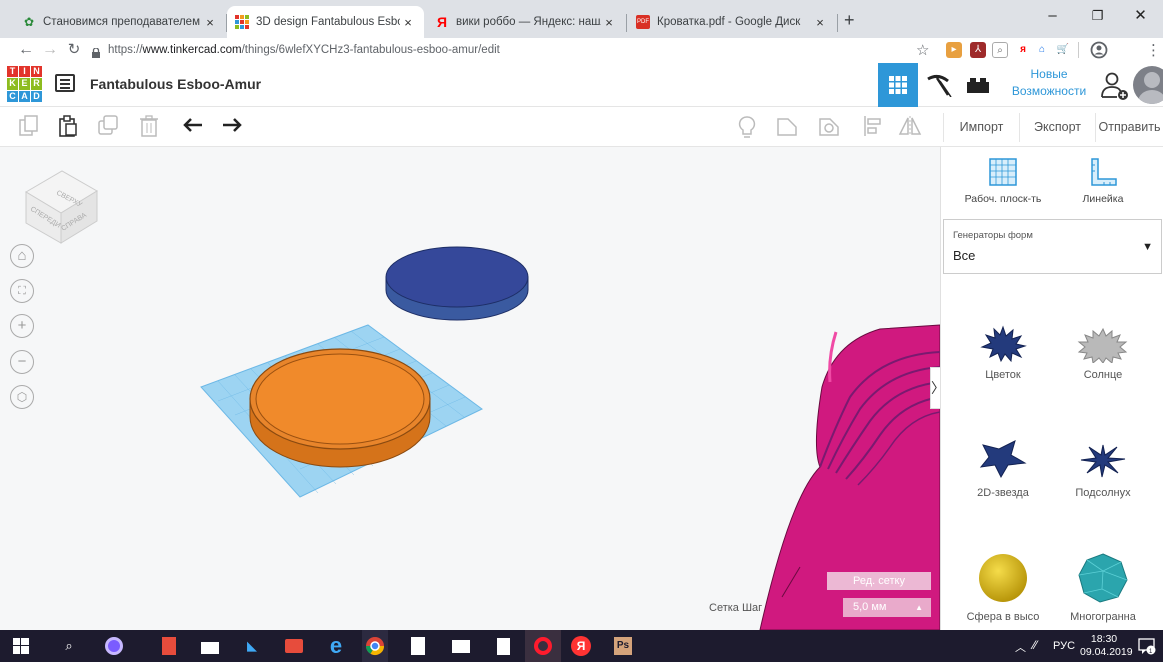  What do you see at coordinates (169, 646) in the screenshot?
I see `app-icon` at bounding box center [169, 646].